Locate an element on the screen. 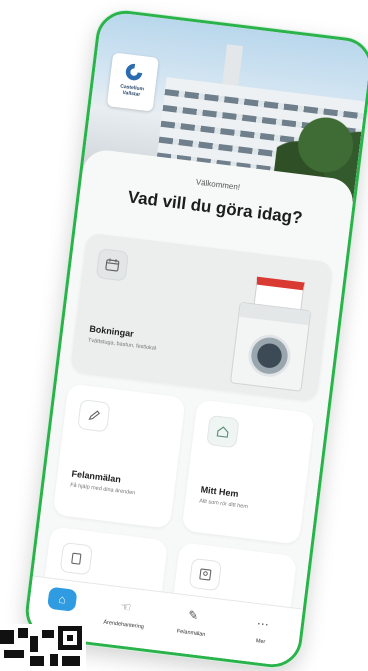  document-icon is located at coordinates (76, 558).